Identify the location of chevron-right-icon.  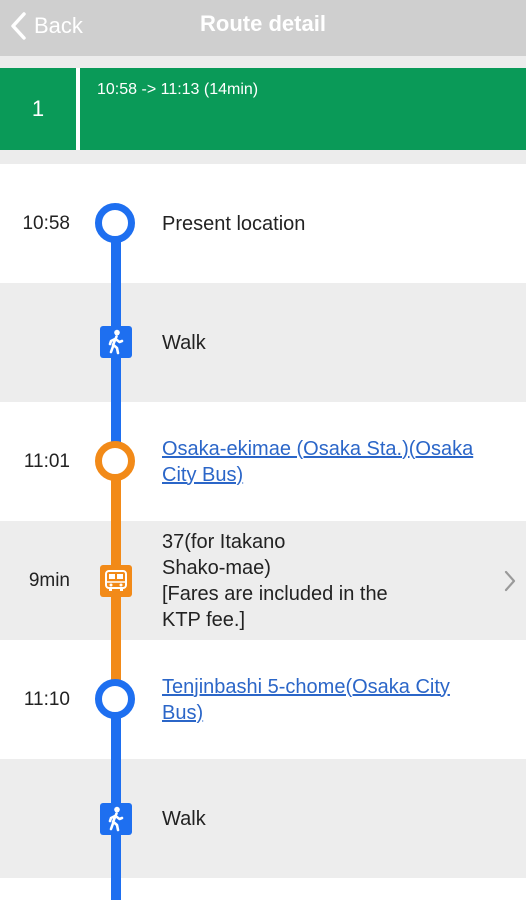
(510, 580).